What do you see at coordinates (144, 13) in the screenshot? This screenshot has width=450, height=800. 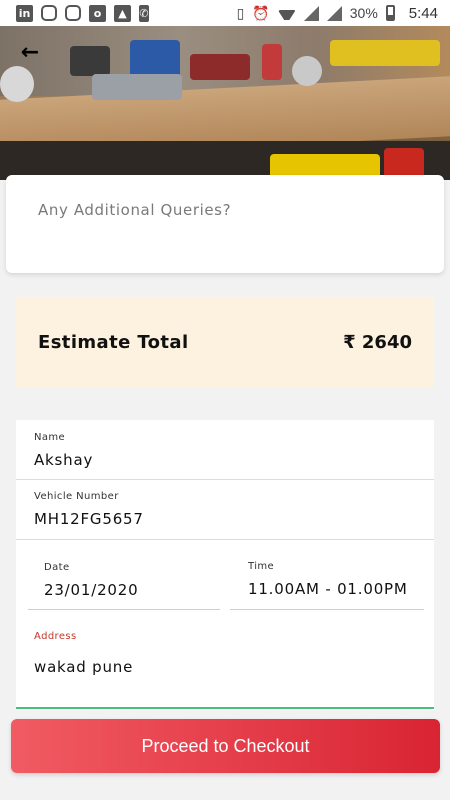 I see `phone-icon: ✆` at bounding box center [144, 13].